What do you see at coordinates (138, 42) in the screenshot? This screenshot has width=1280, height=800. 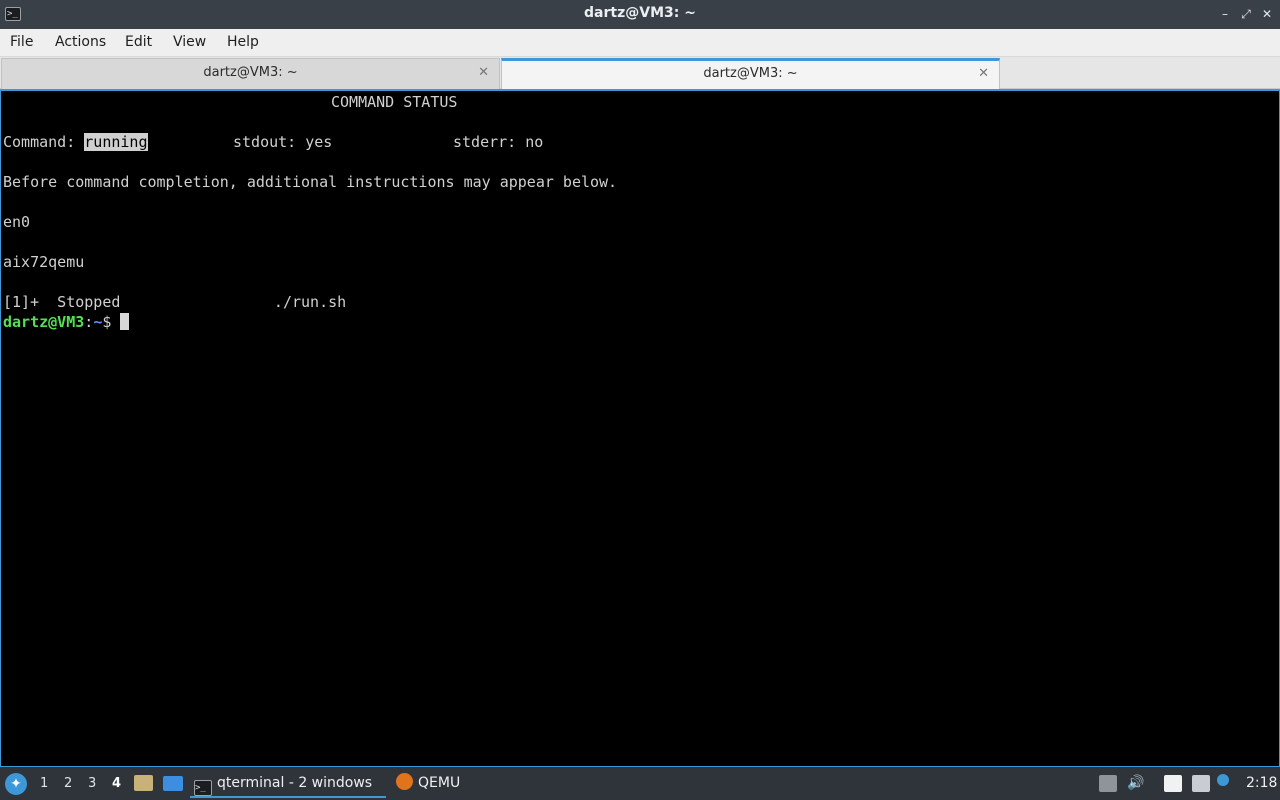 I see `menu-edit: Edit` at bounding box center [138, 42].